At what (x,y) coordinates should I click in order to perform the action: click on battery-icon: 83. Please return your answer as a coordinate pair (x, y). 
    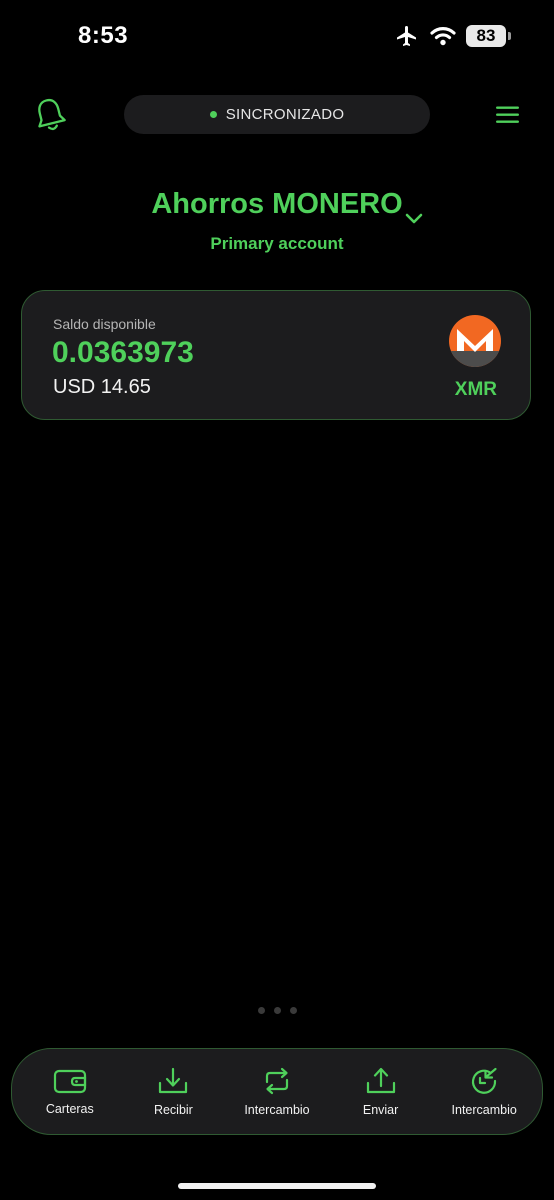
    Looking at the image, I should click on (488, 36).